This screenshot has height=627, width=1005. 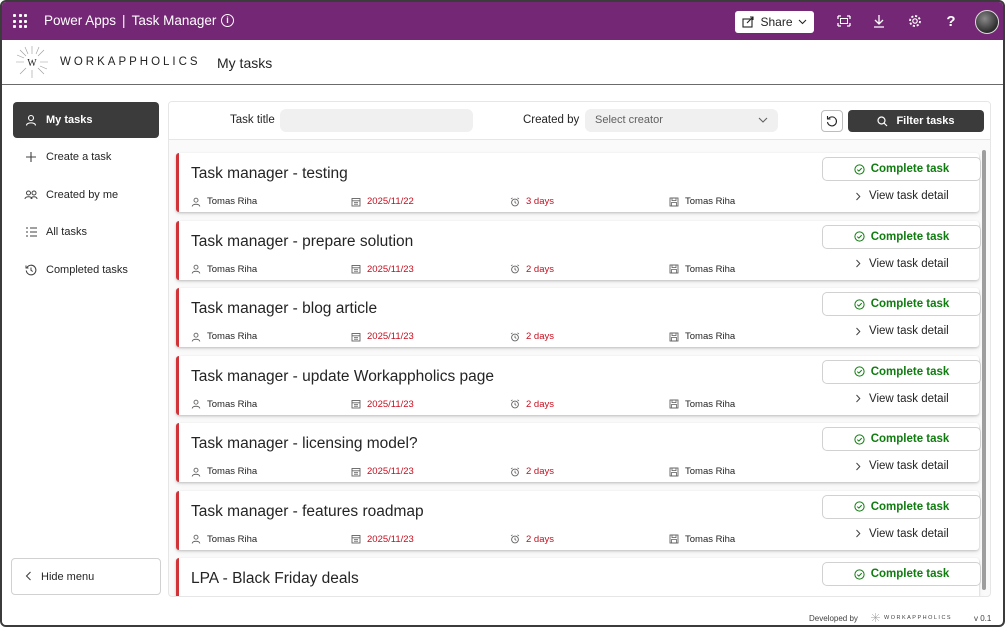 I want to click on user-avatar, so click(x=987, y=22).